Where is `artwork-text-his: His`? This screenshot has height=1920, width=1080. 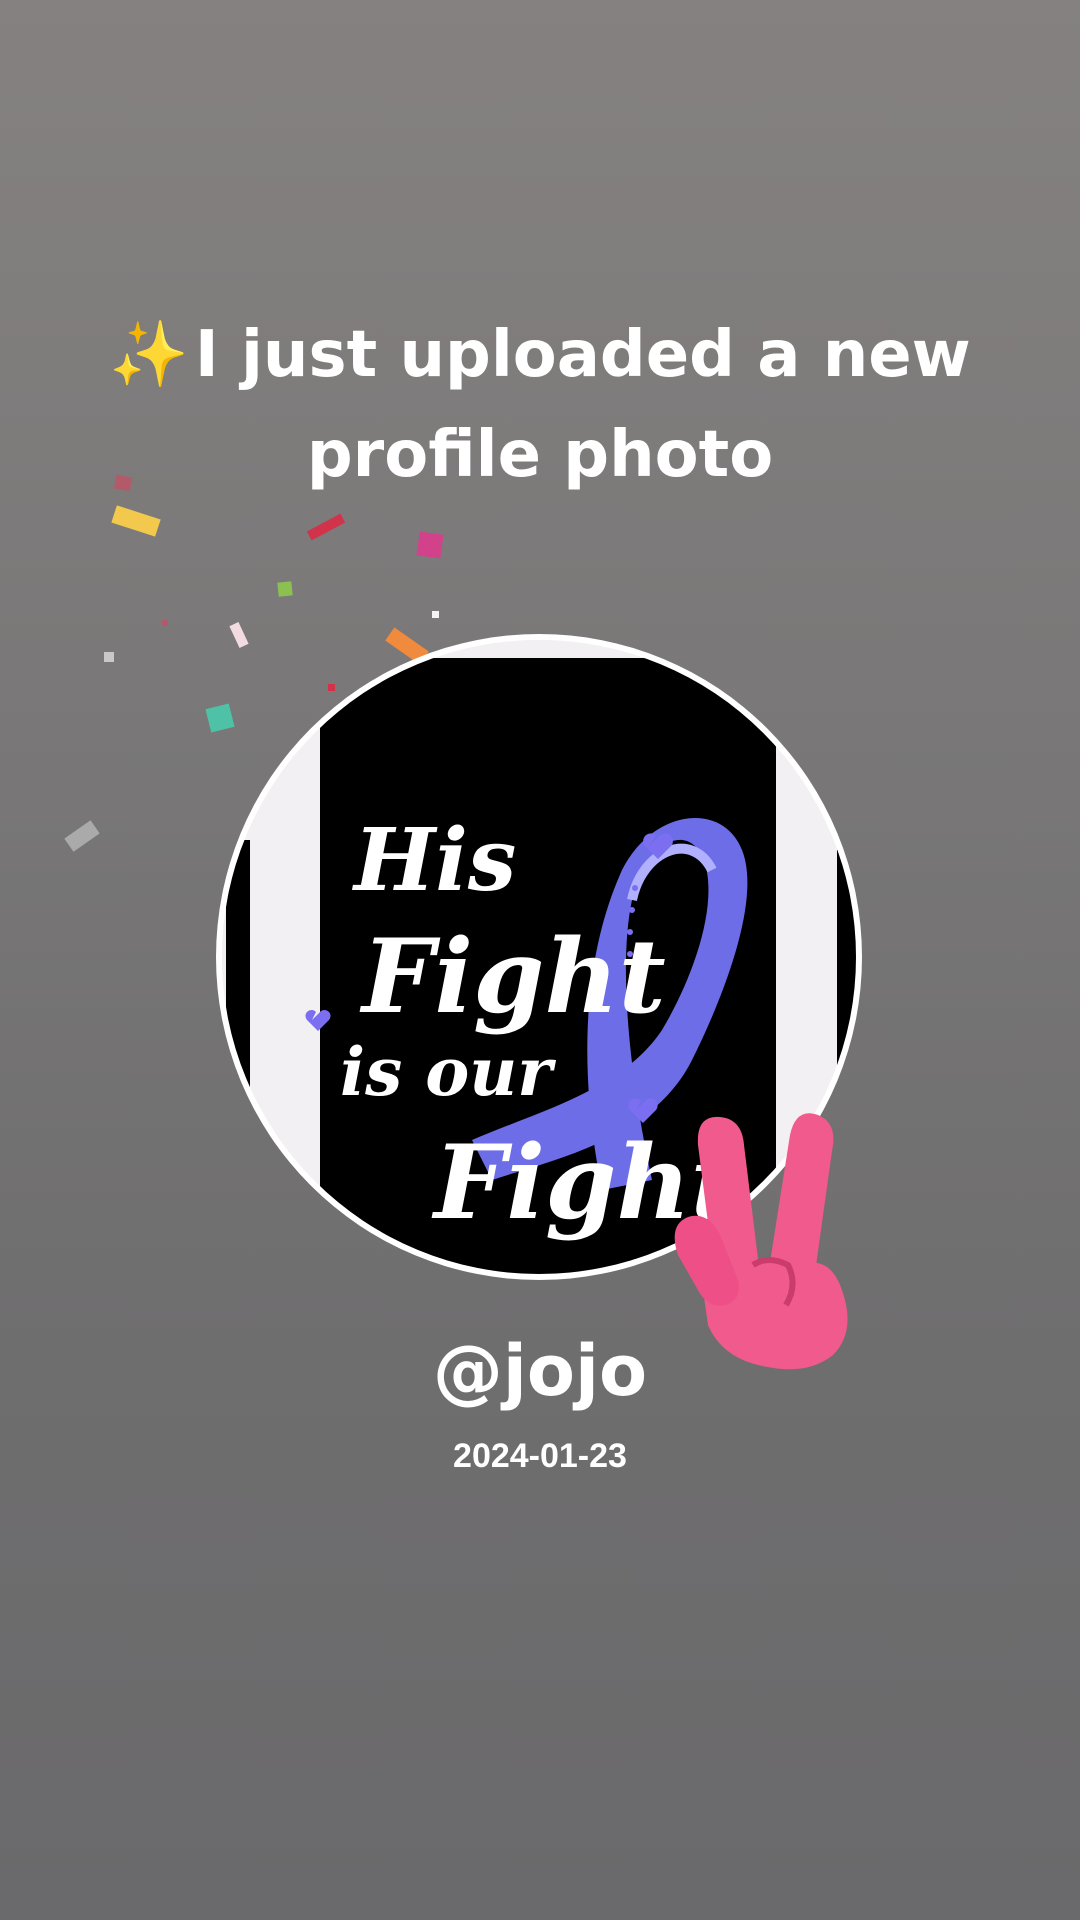 artwork-text-his: His is located at coordinates (433, 860).